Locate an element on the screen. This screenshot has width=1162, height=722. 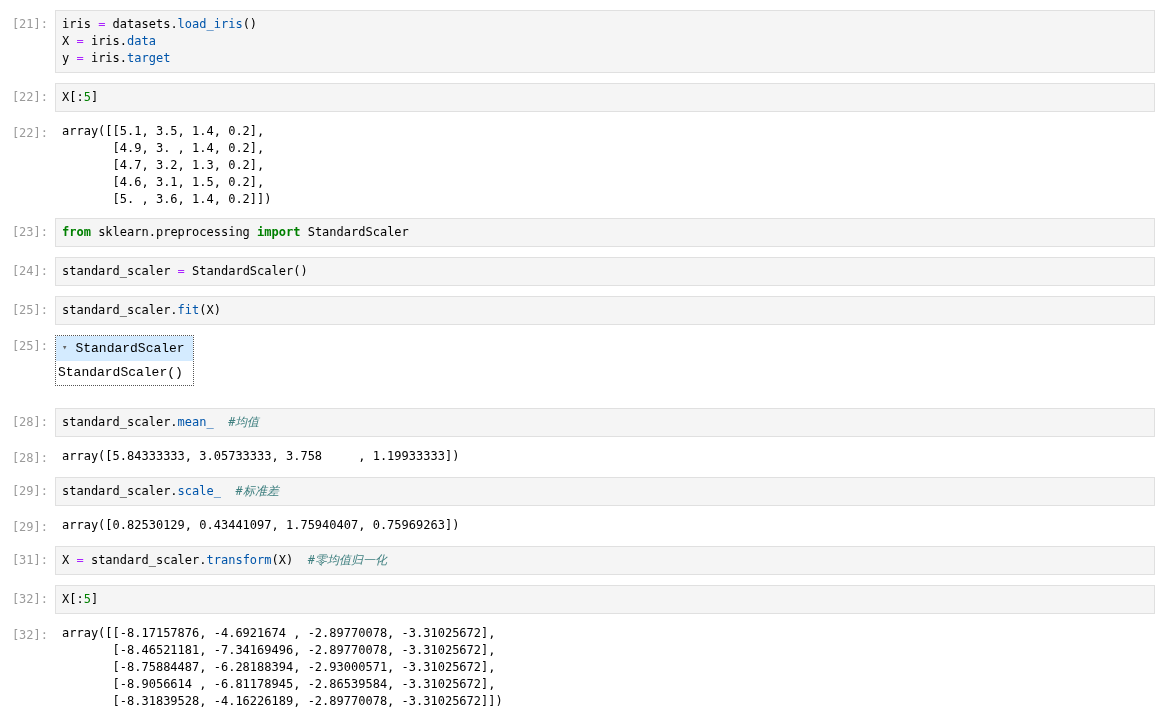
output-text: array([[5.1, 3.5, 1.4, 0.2], [4.9, 3. , 1.4, 0.2], [4.7, 3.2, 1.3, 0.2], [4.6, 3.1, 1.5, 0.2], [5. , 3.6, 1.4, 0.2]]) is located at coordinates (167, 165).